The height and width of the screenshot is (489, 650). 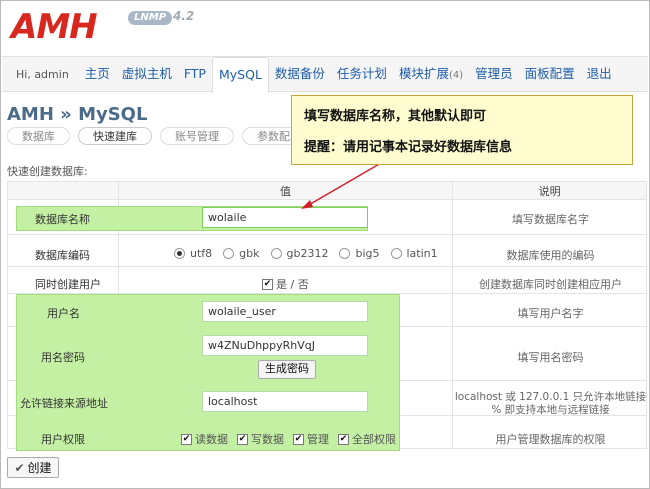 I want to click on radio-utf8-label: utf8, so click(x=201, y=253).